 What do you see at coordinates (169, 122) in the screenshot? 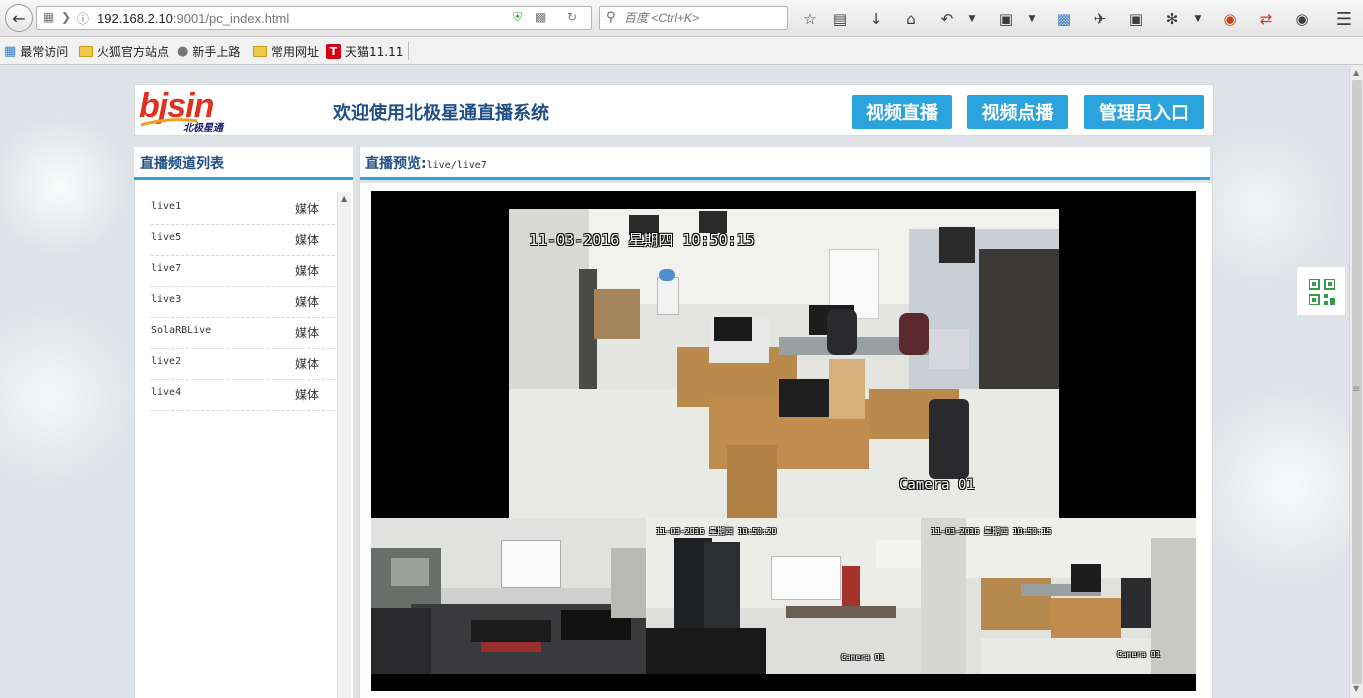
I see `logo-swoosh-icon` at bounding box center [169, 122].